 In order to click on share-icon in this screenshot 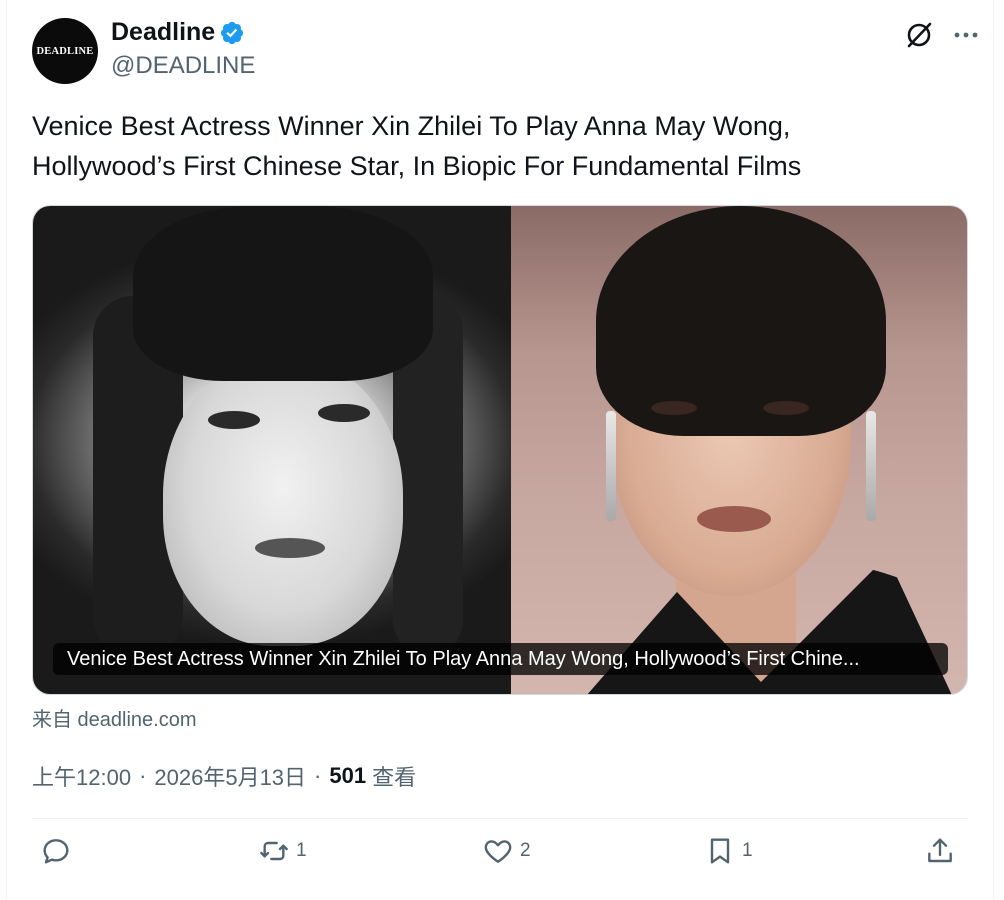, I will do `click(940, 850)`.